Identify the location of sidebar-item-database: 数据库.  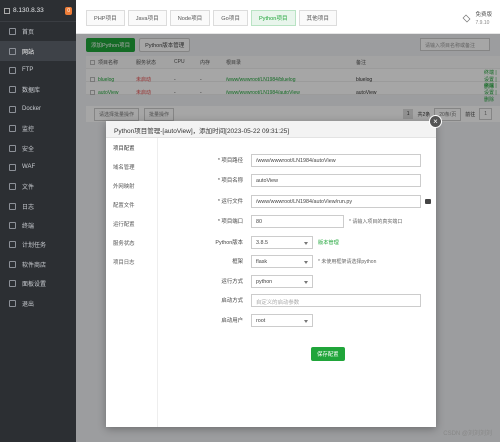
(38, 89).